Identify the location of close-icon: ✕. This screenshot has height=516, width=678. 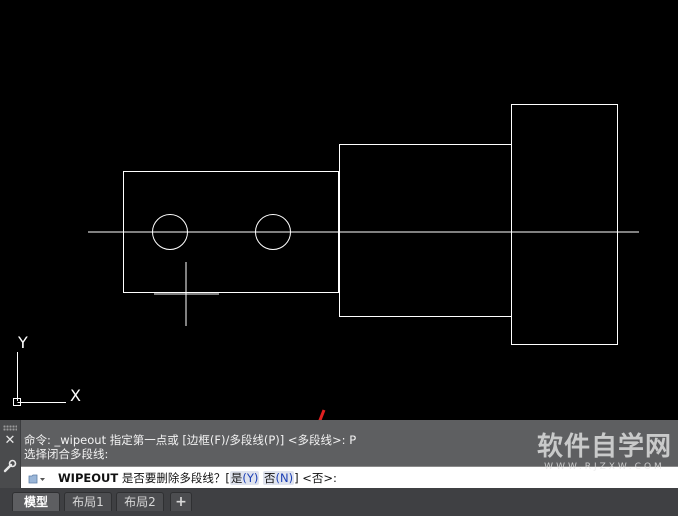
(10, 441).